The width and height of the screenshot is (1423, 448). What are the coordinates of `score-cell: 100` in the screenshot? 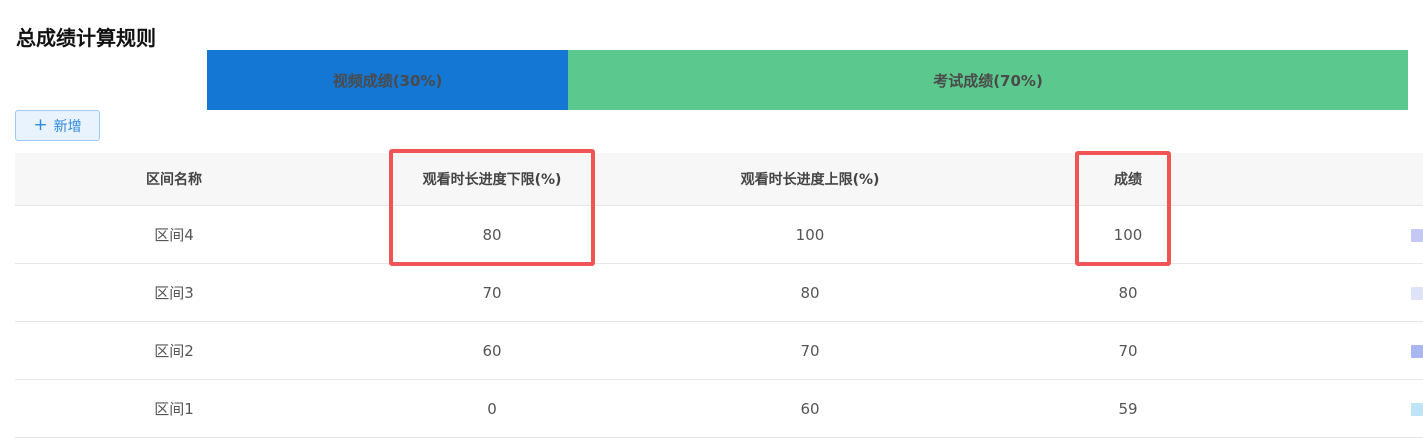 It's located at (1128, 234).